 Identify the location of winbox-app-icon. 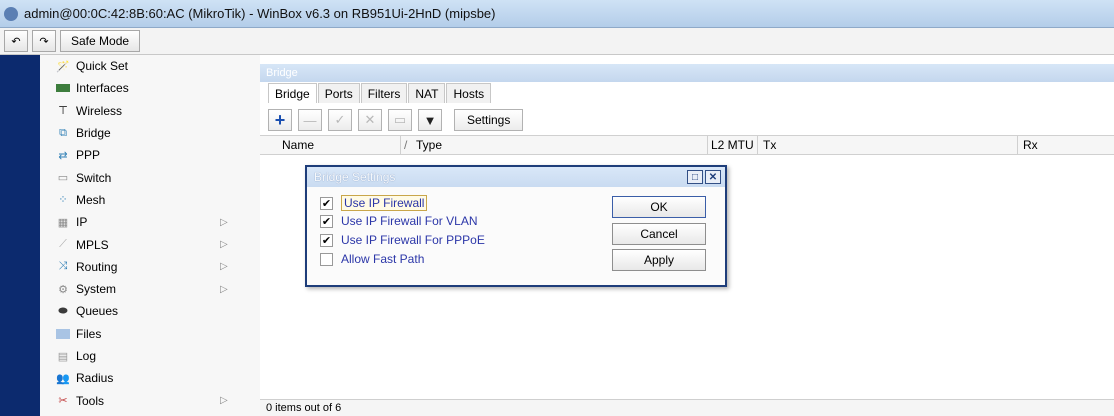
(11, 13).